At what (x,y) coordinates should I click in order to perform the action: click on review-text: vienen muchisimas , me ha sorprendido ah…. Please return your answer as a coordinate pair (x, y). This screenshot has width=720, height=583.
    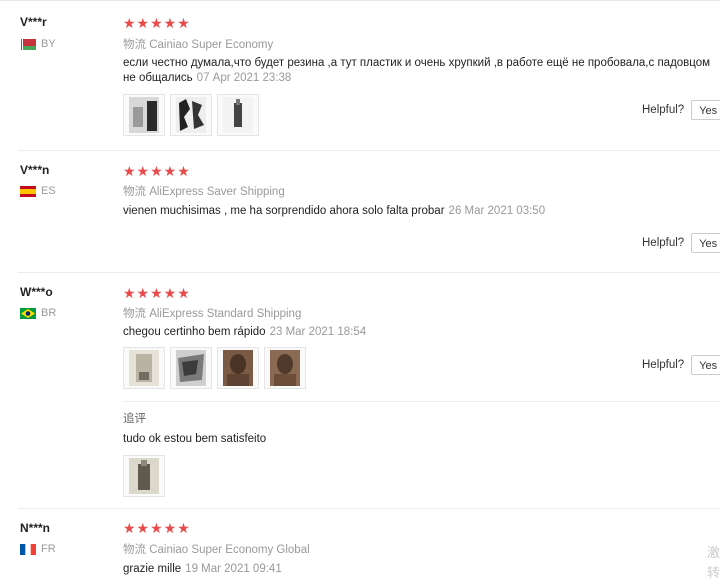
    Looking at the image, I should click on (420, 211).